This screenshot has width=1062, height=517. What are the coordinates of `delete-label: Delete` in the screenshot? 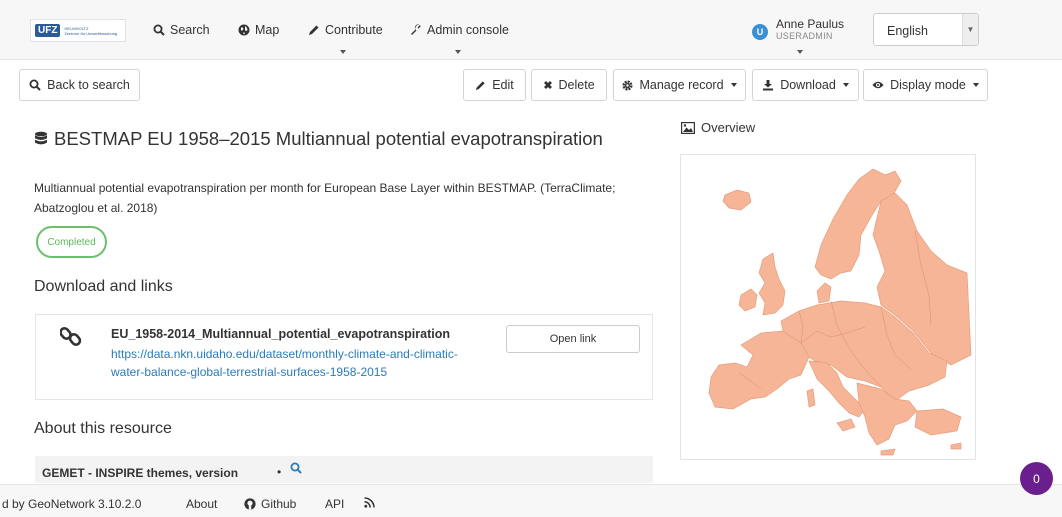 It's located at (576, 85).